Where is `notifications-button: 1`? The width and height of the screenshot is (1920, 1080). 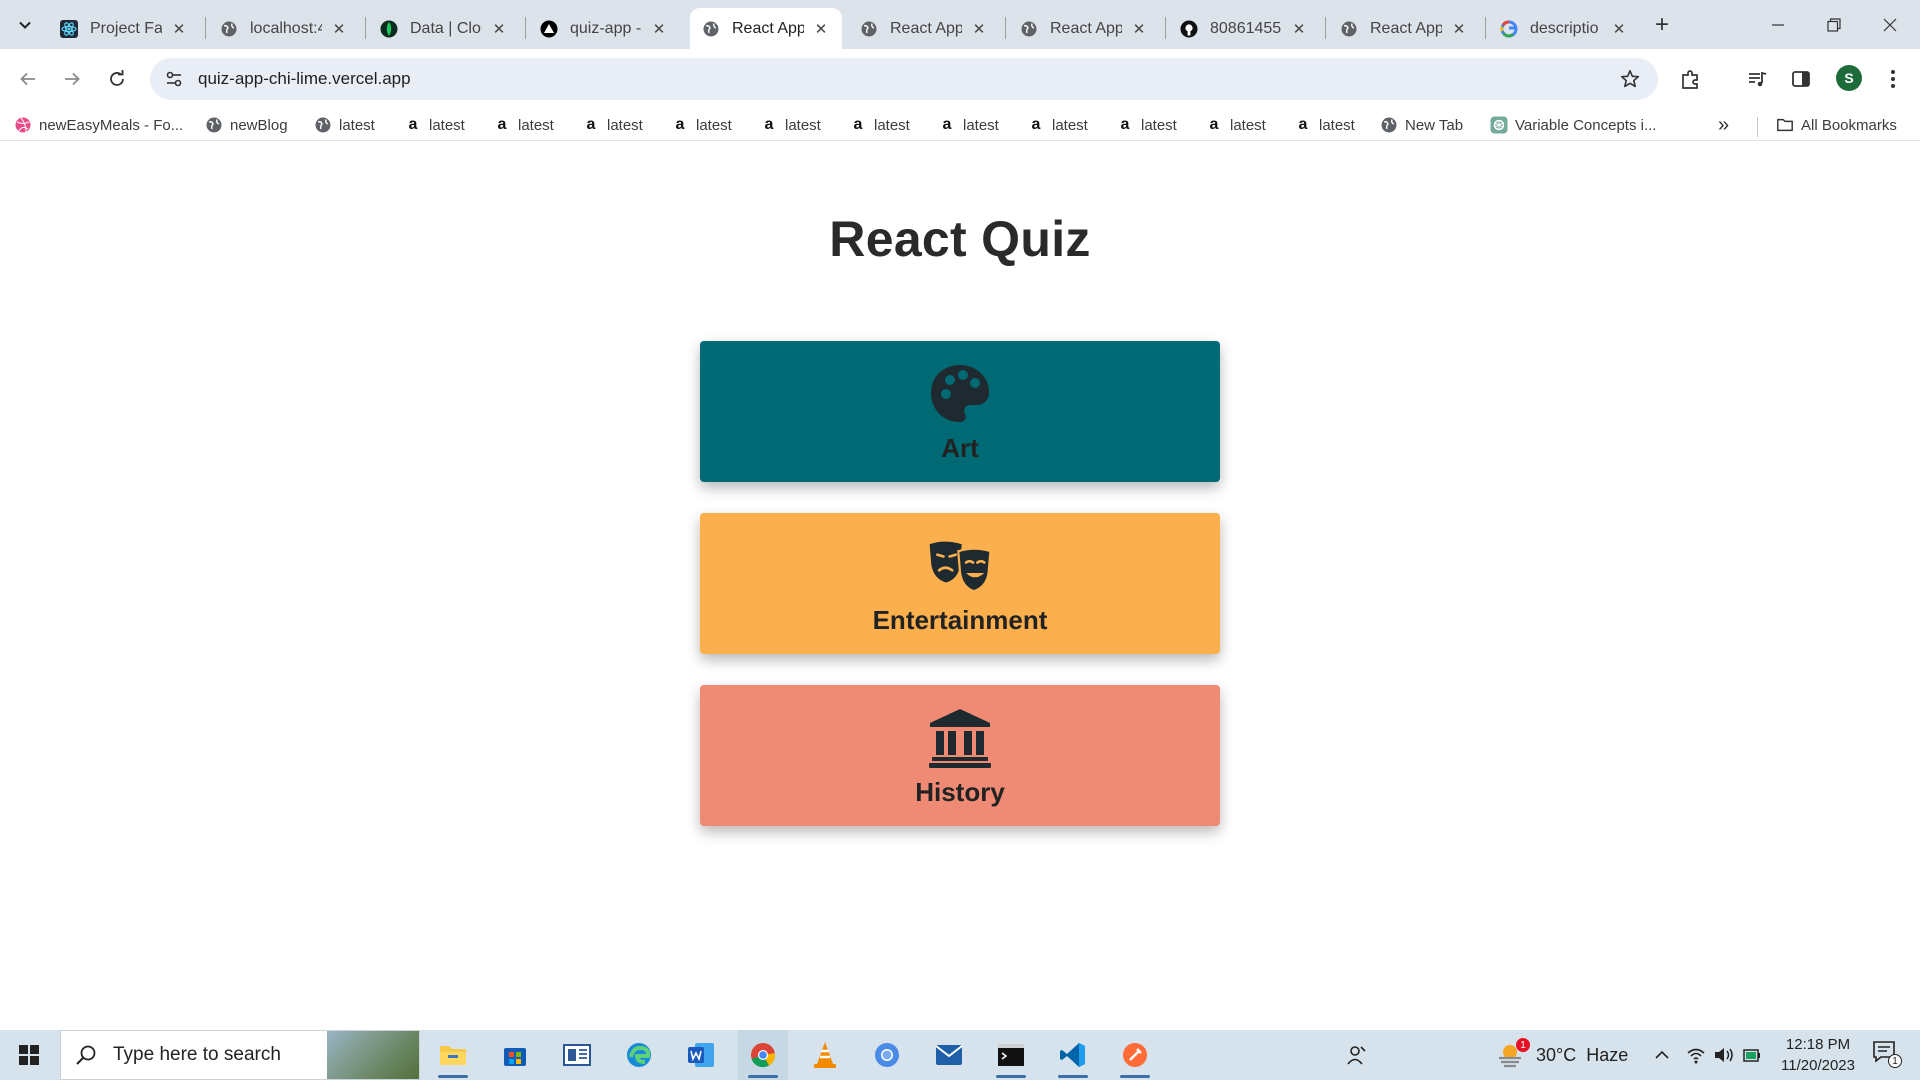 notifications-button: 1 is located at coordinates (1887, 1055).